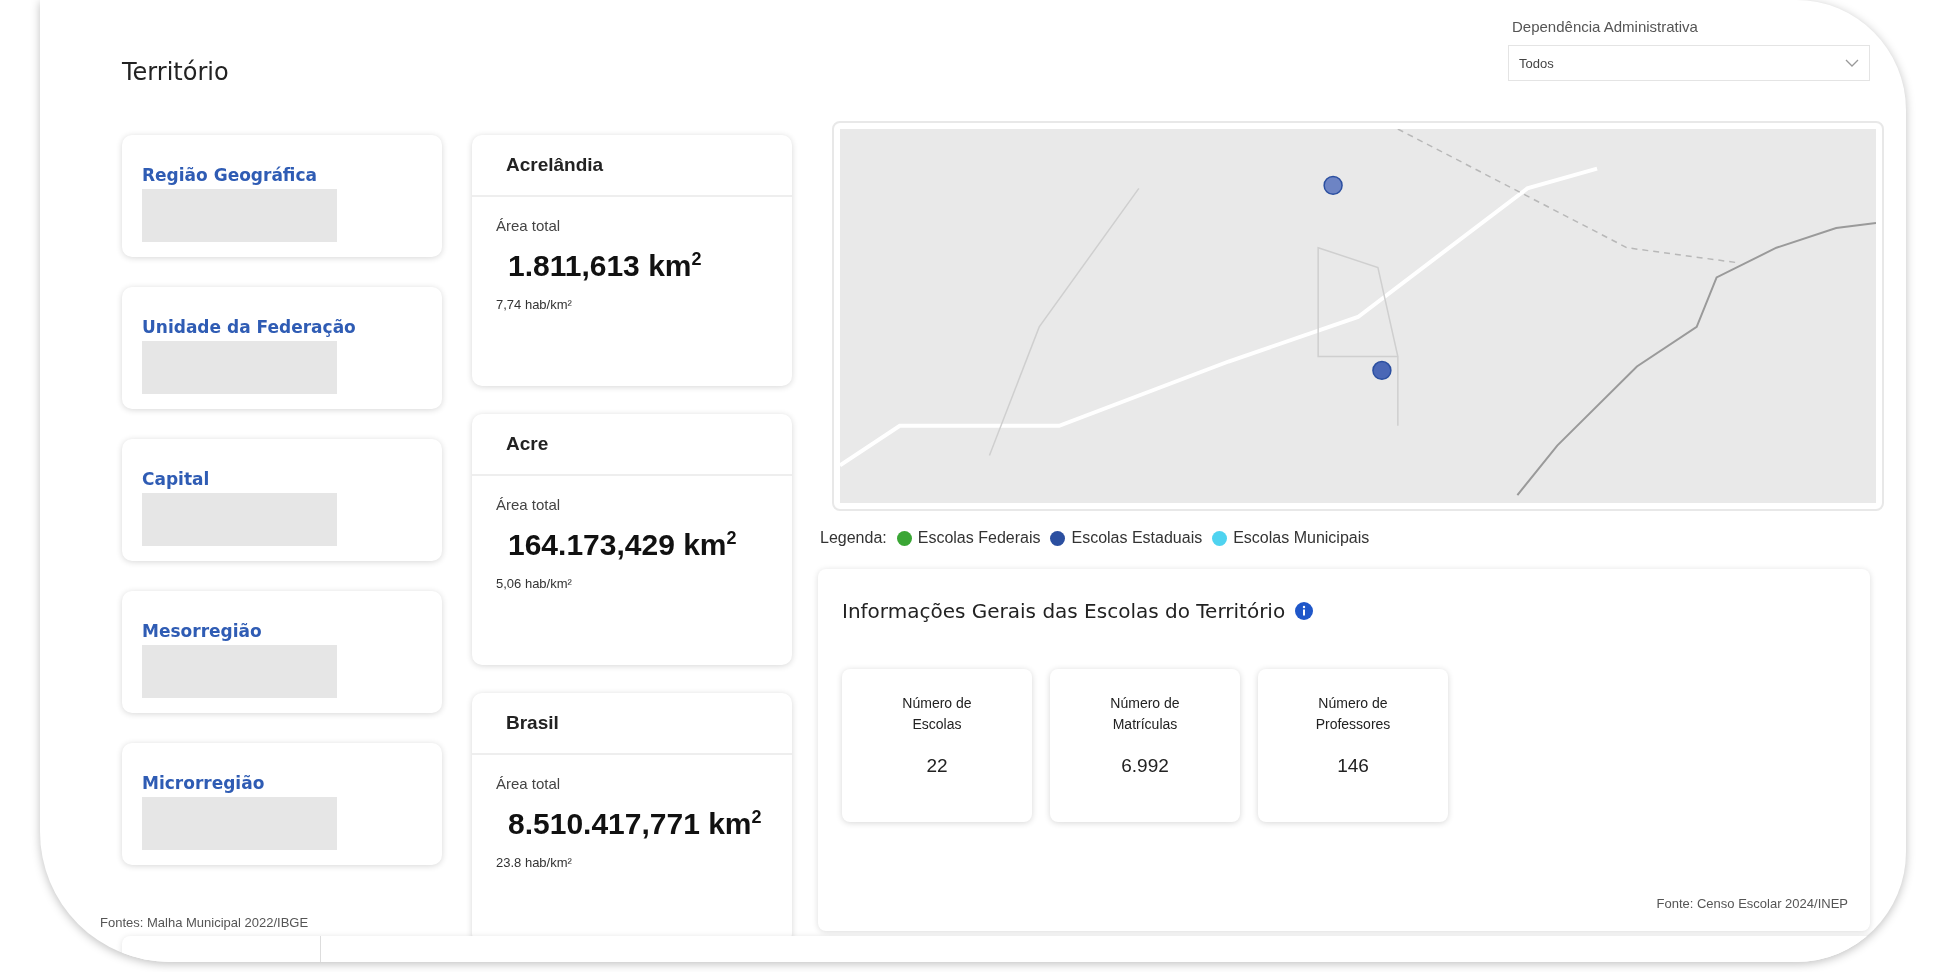 The image size is (1950, 972). What do you see at coordinates (622, 545) in the screenshot?
I see `area-value: 164.173,429 km$^{2}$` at bounding box center [622, 545].